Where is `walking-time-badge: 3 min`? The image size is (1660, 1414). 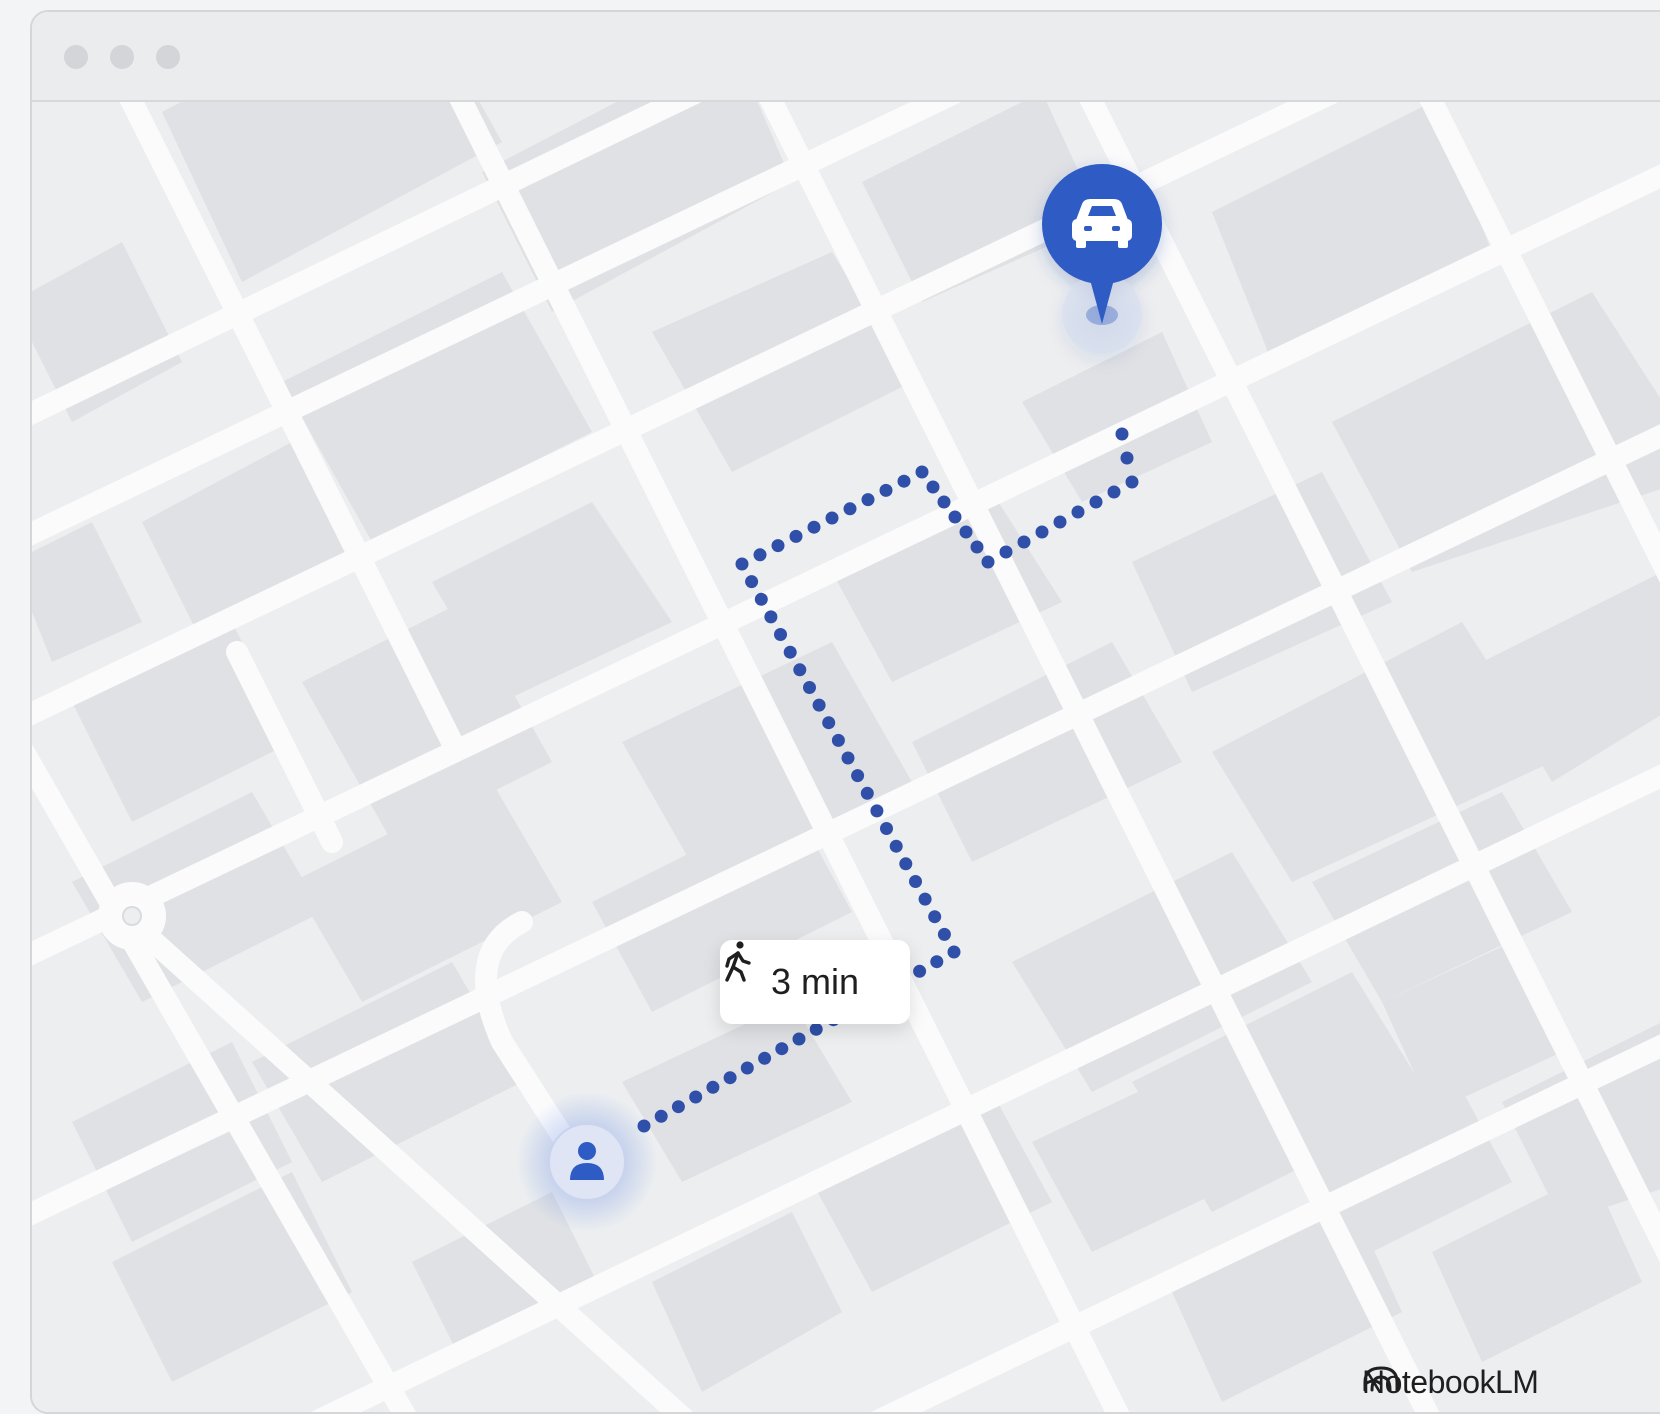 walking-time-badge: 3 min is located at coordinates (815, 982).